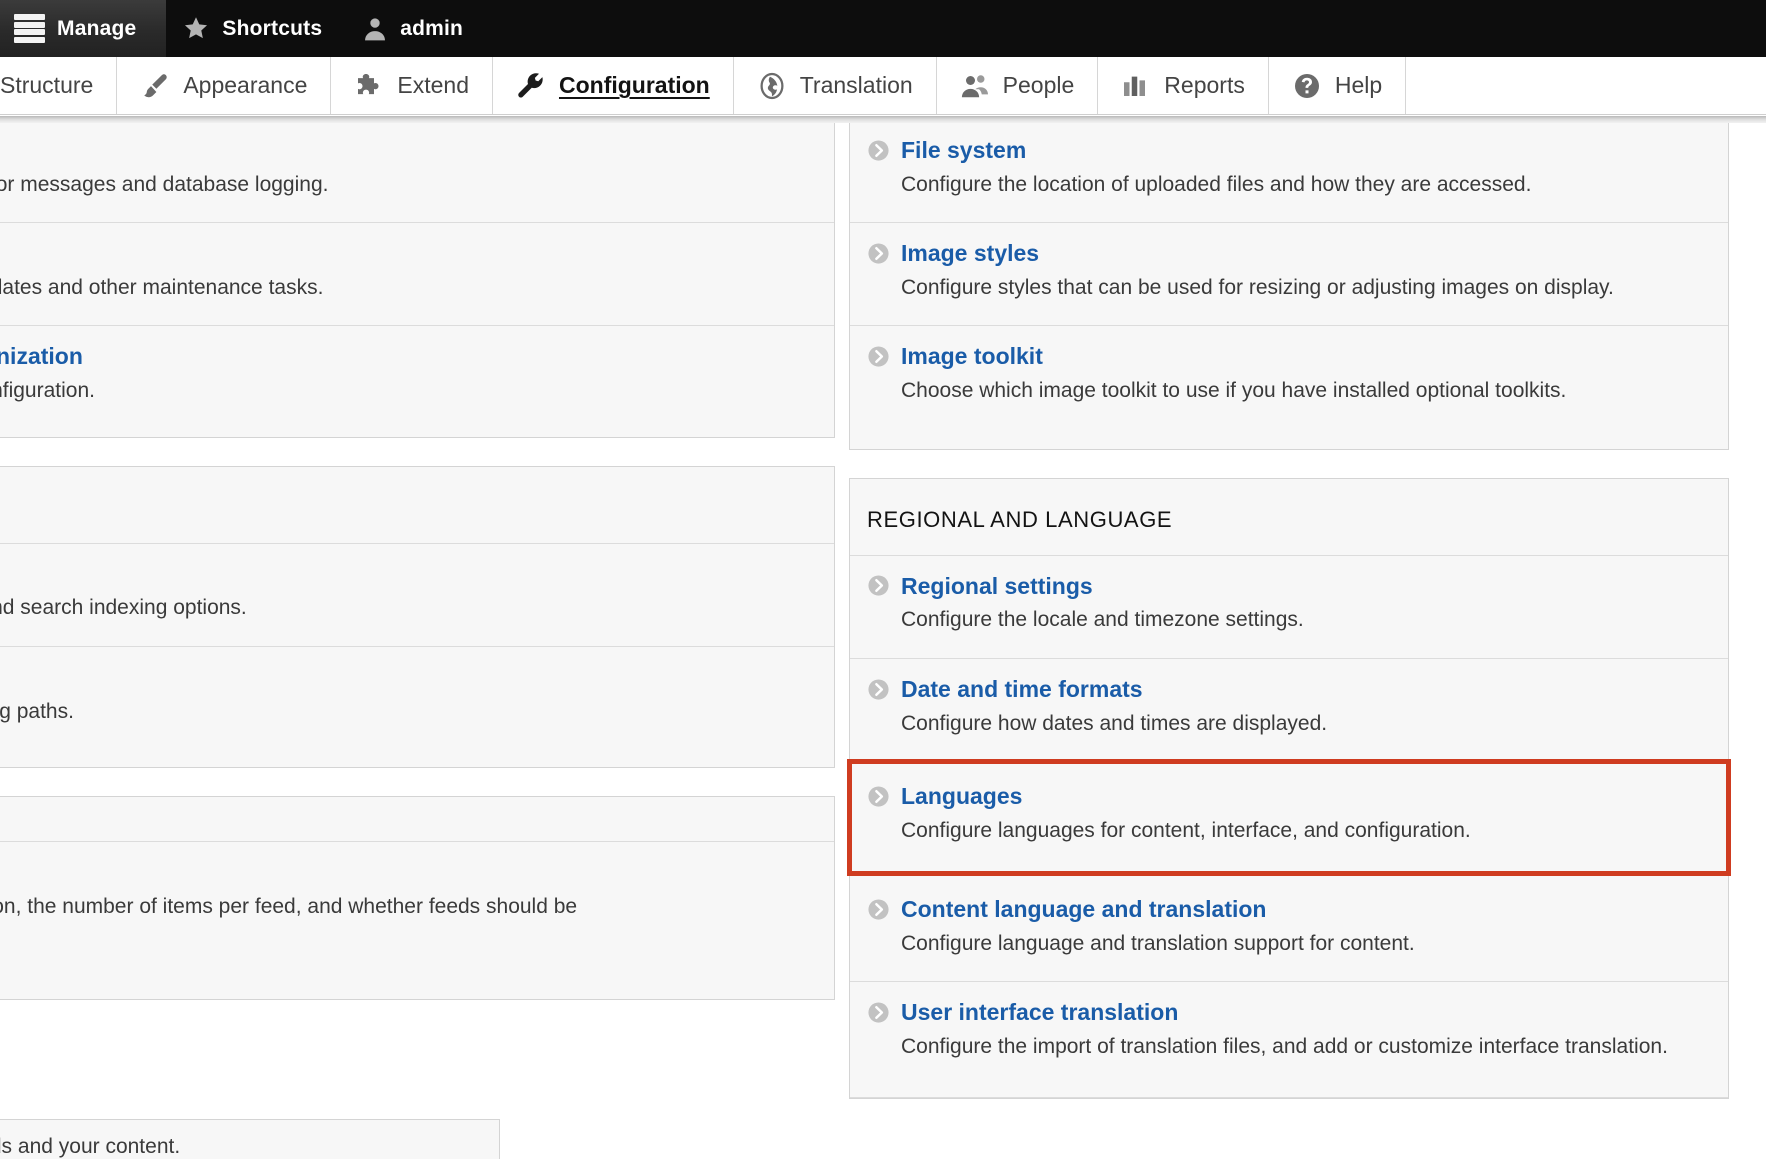  I want to click on link-content-language-and-translation: Content language and translation, so click(1083, 909).